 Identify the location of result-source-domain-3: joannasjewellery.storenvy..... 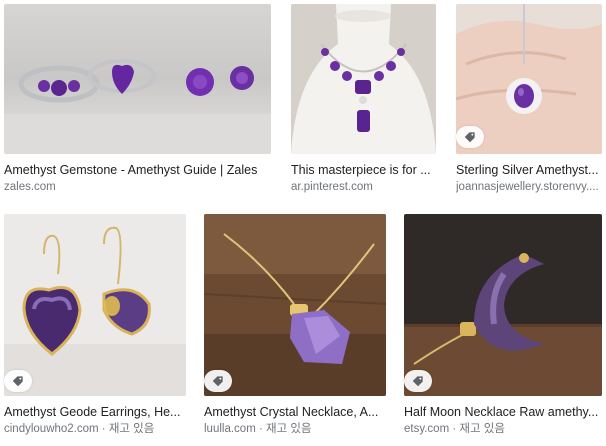
(527, 187).